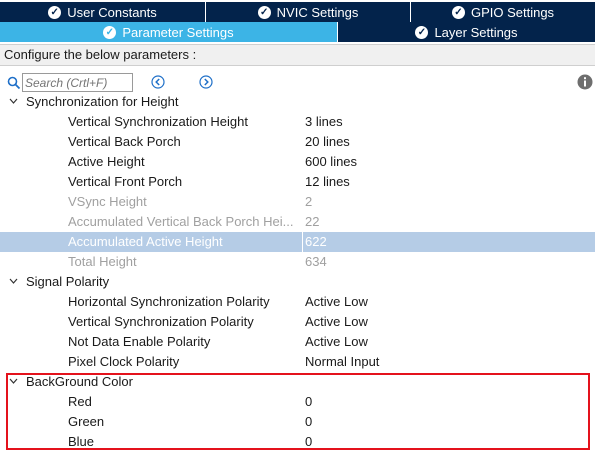 The width and height of the screenshot is (595, 457). Describe the element at coordinates (312, 221) in the screenshot. I see `param-value: 22` at that location.